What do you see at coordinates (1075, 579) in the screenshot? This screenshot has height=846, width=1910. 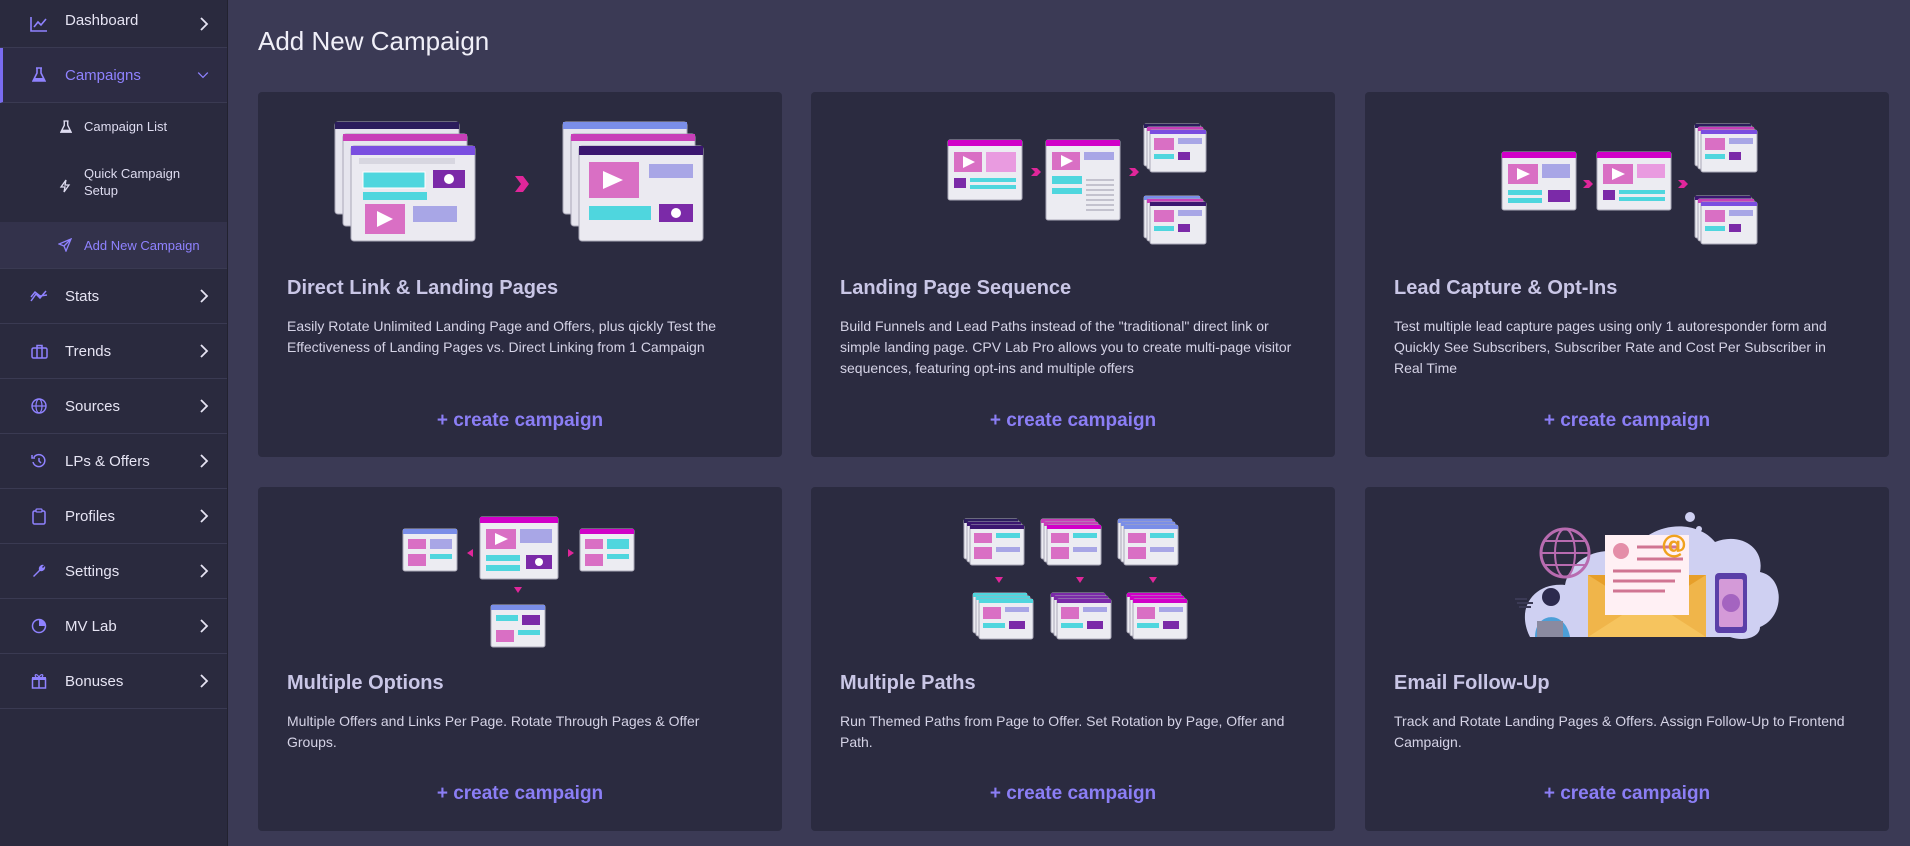 I see `multiple-paths-illustration` at bounding box center [1075, 579].